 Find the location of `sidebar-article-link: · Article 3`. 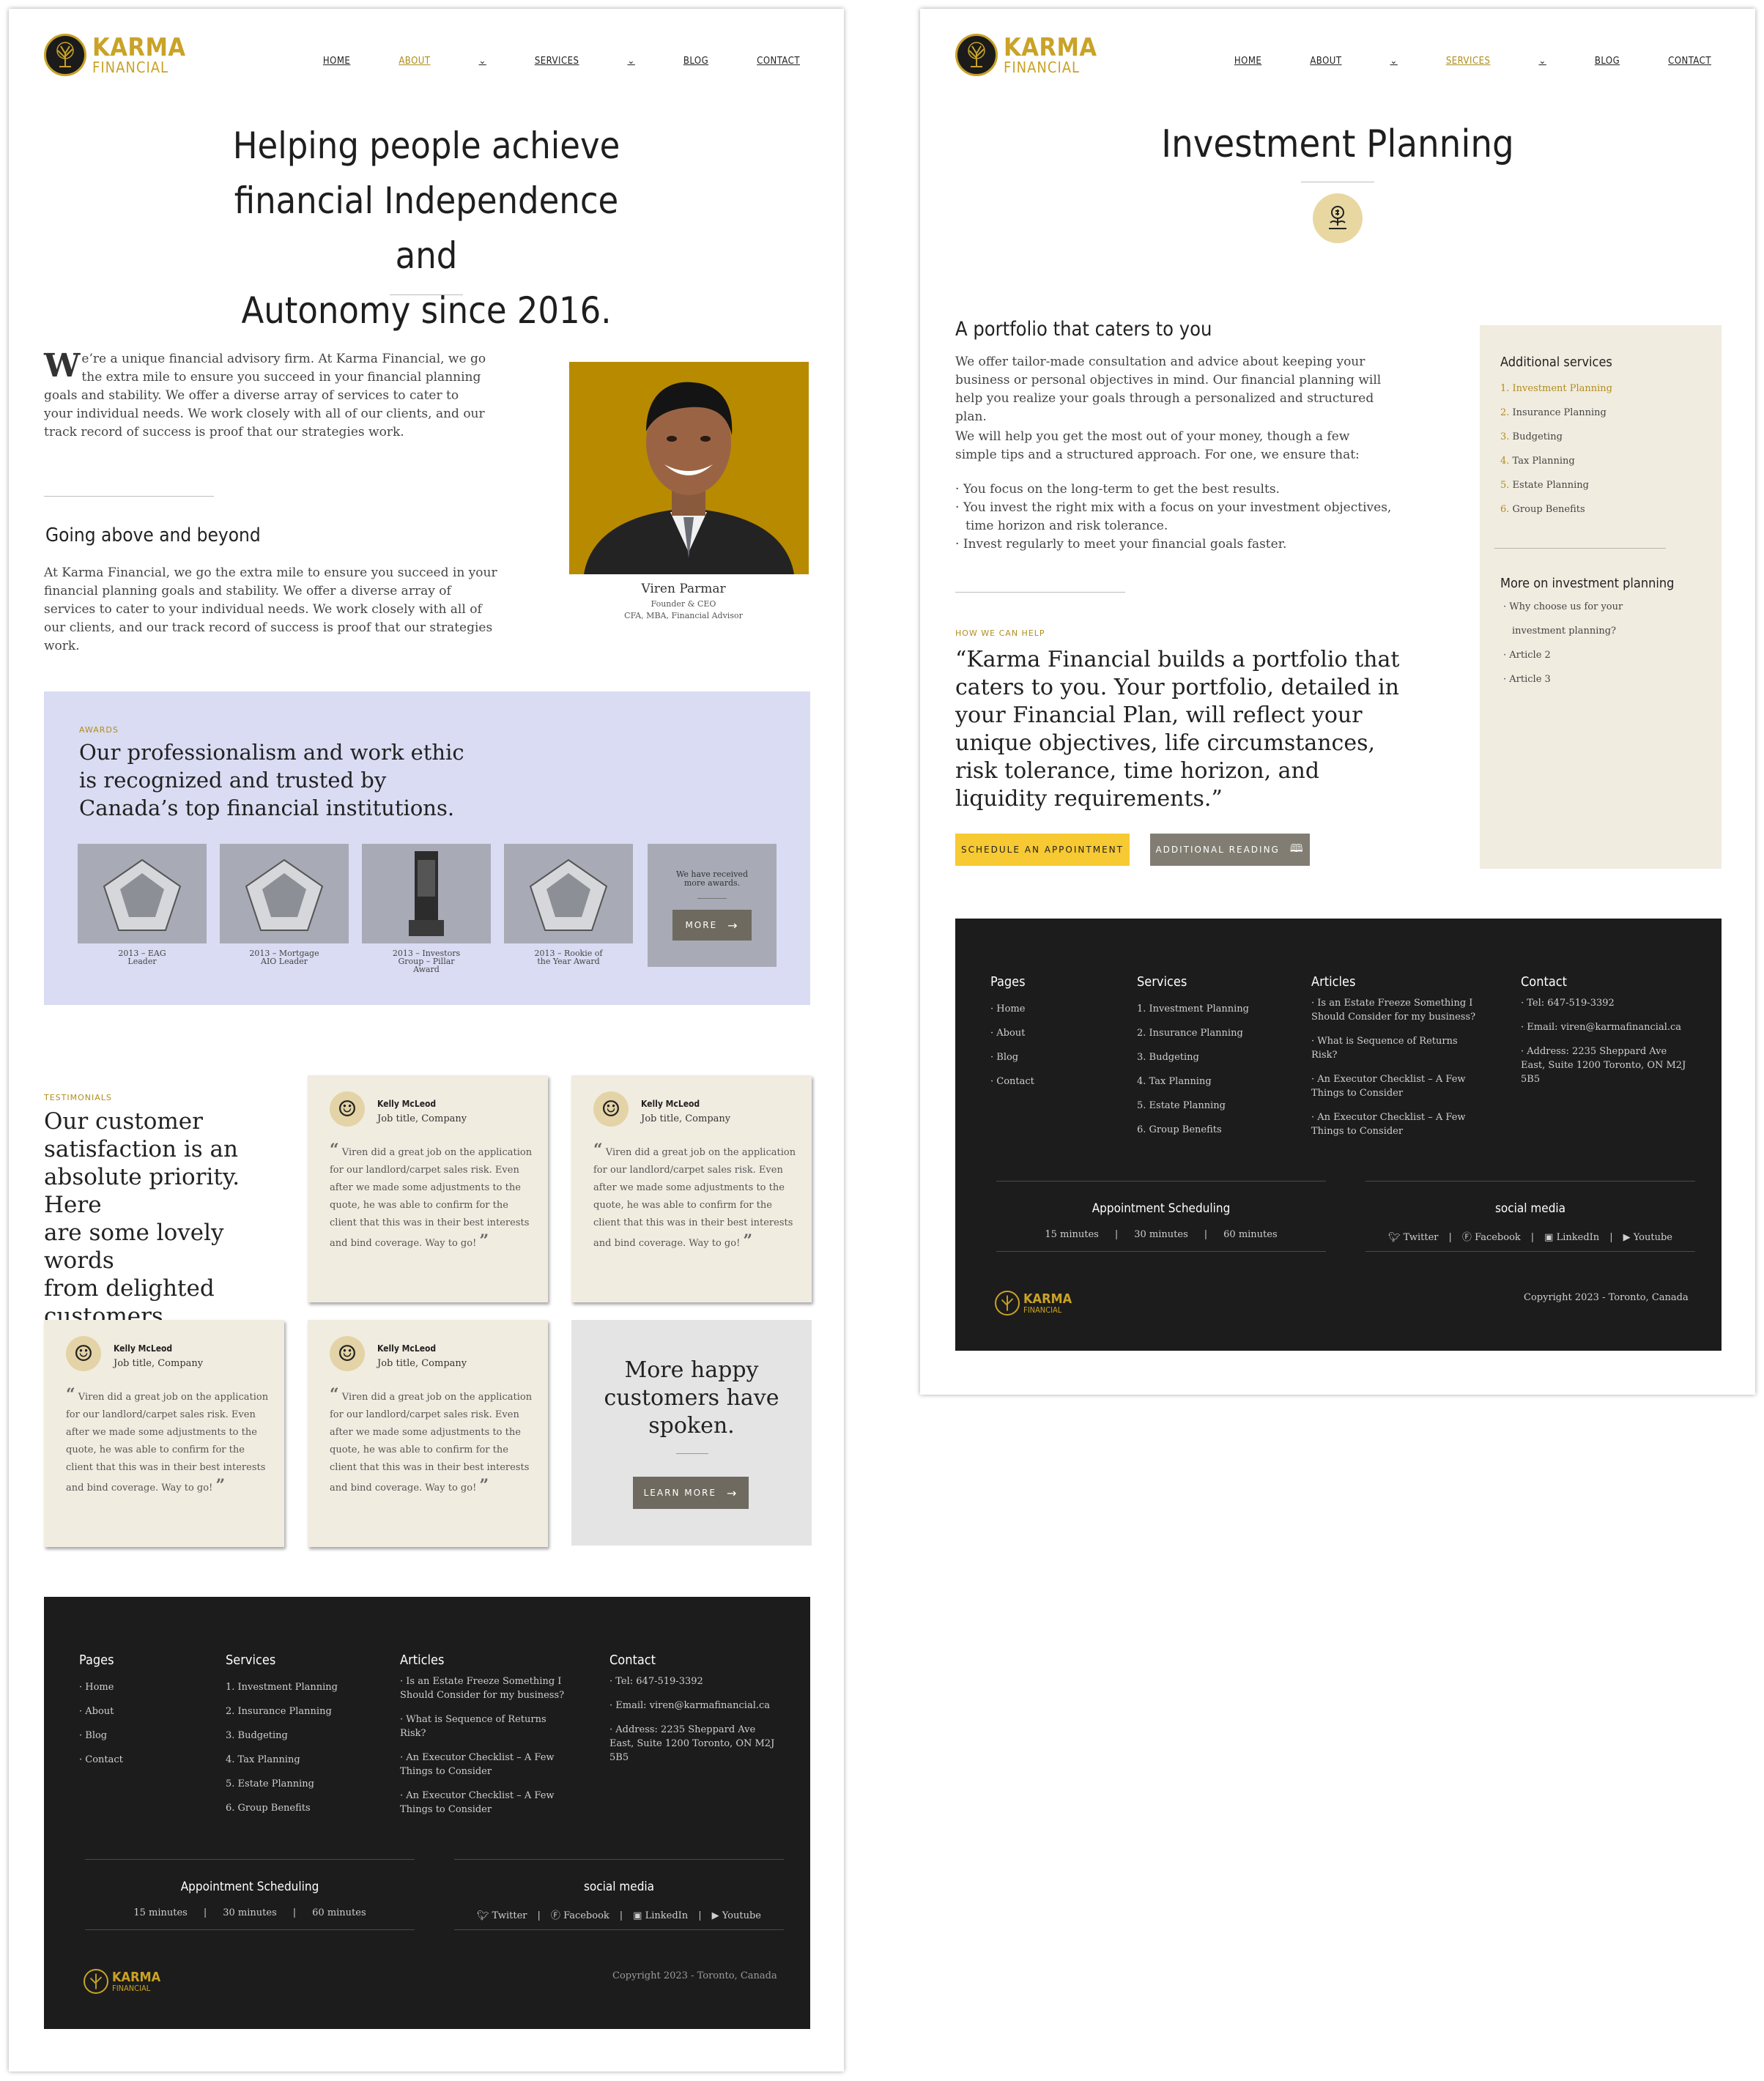

sidebar-article-link: · Article 3 is located at coordinates (1563, 679).